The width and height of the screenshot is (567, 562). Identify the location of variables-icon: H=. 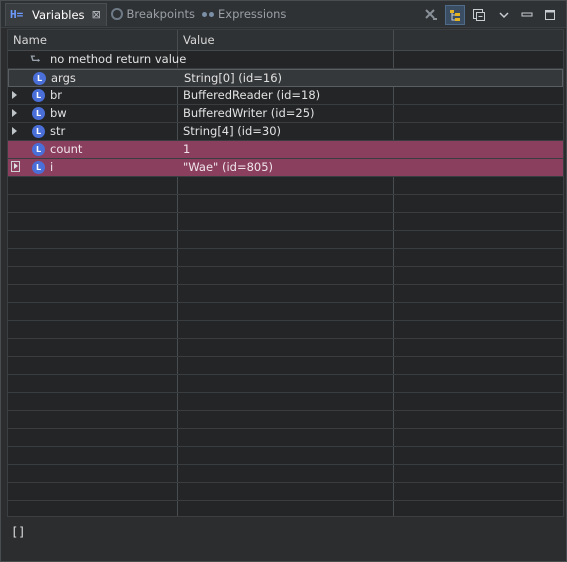
(17, 14).